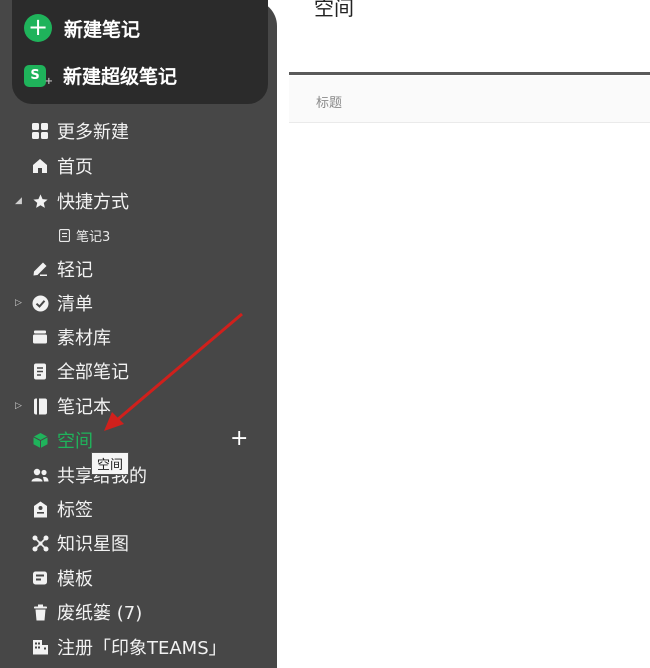 This screenshot has width=650, height=668. I want to click on pen-icon, so click(40, 269).